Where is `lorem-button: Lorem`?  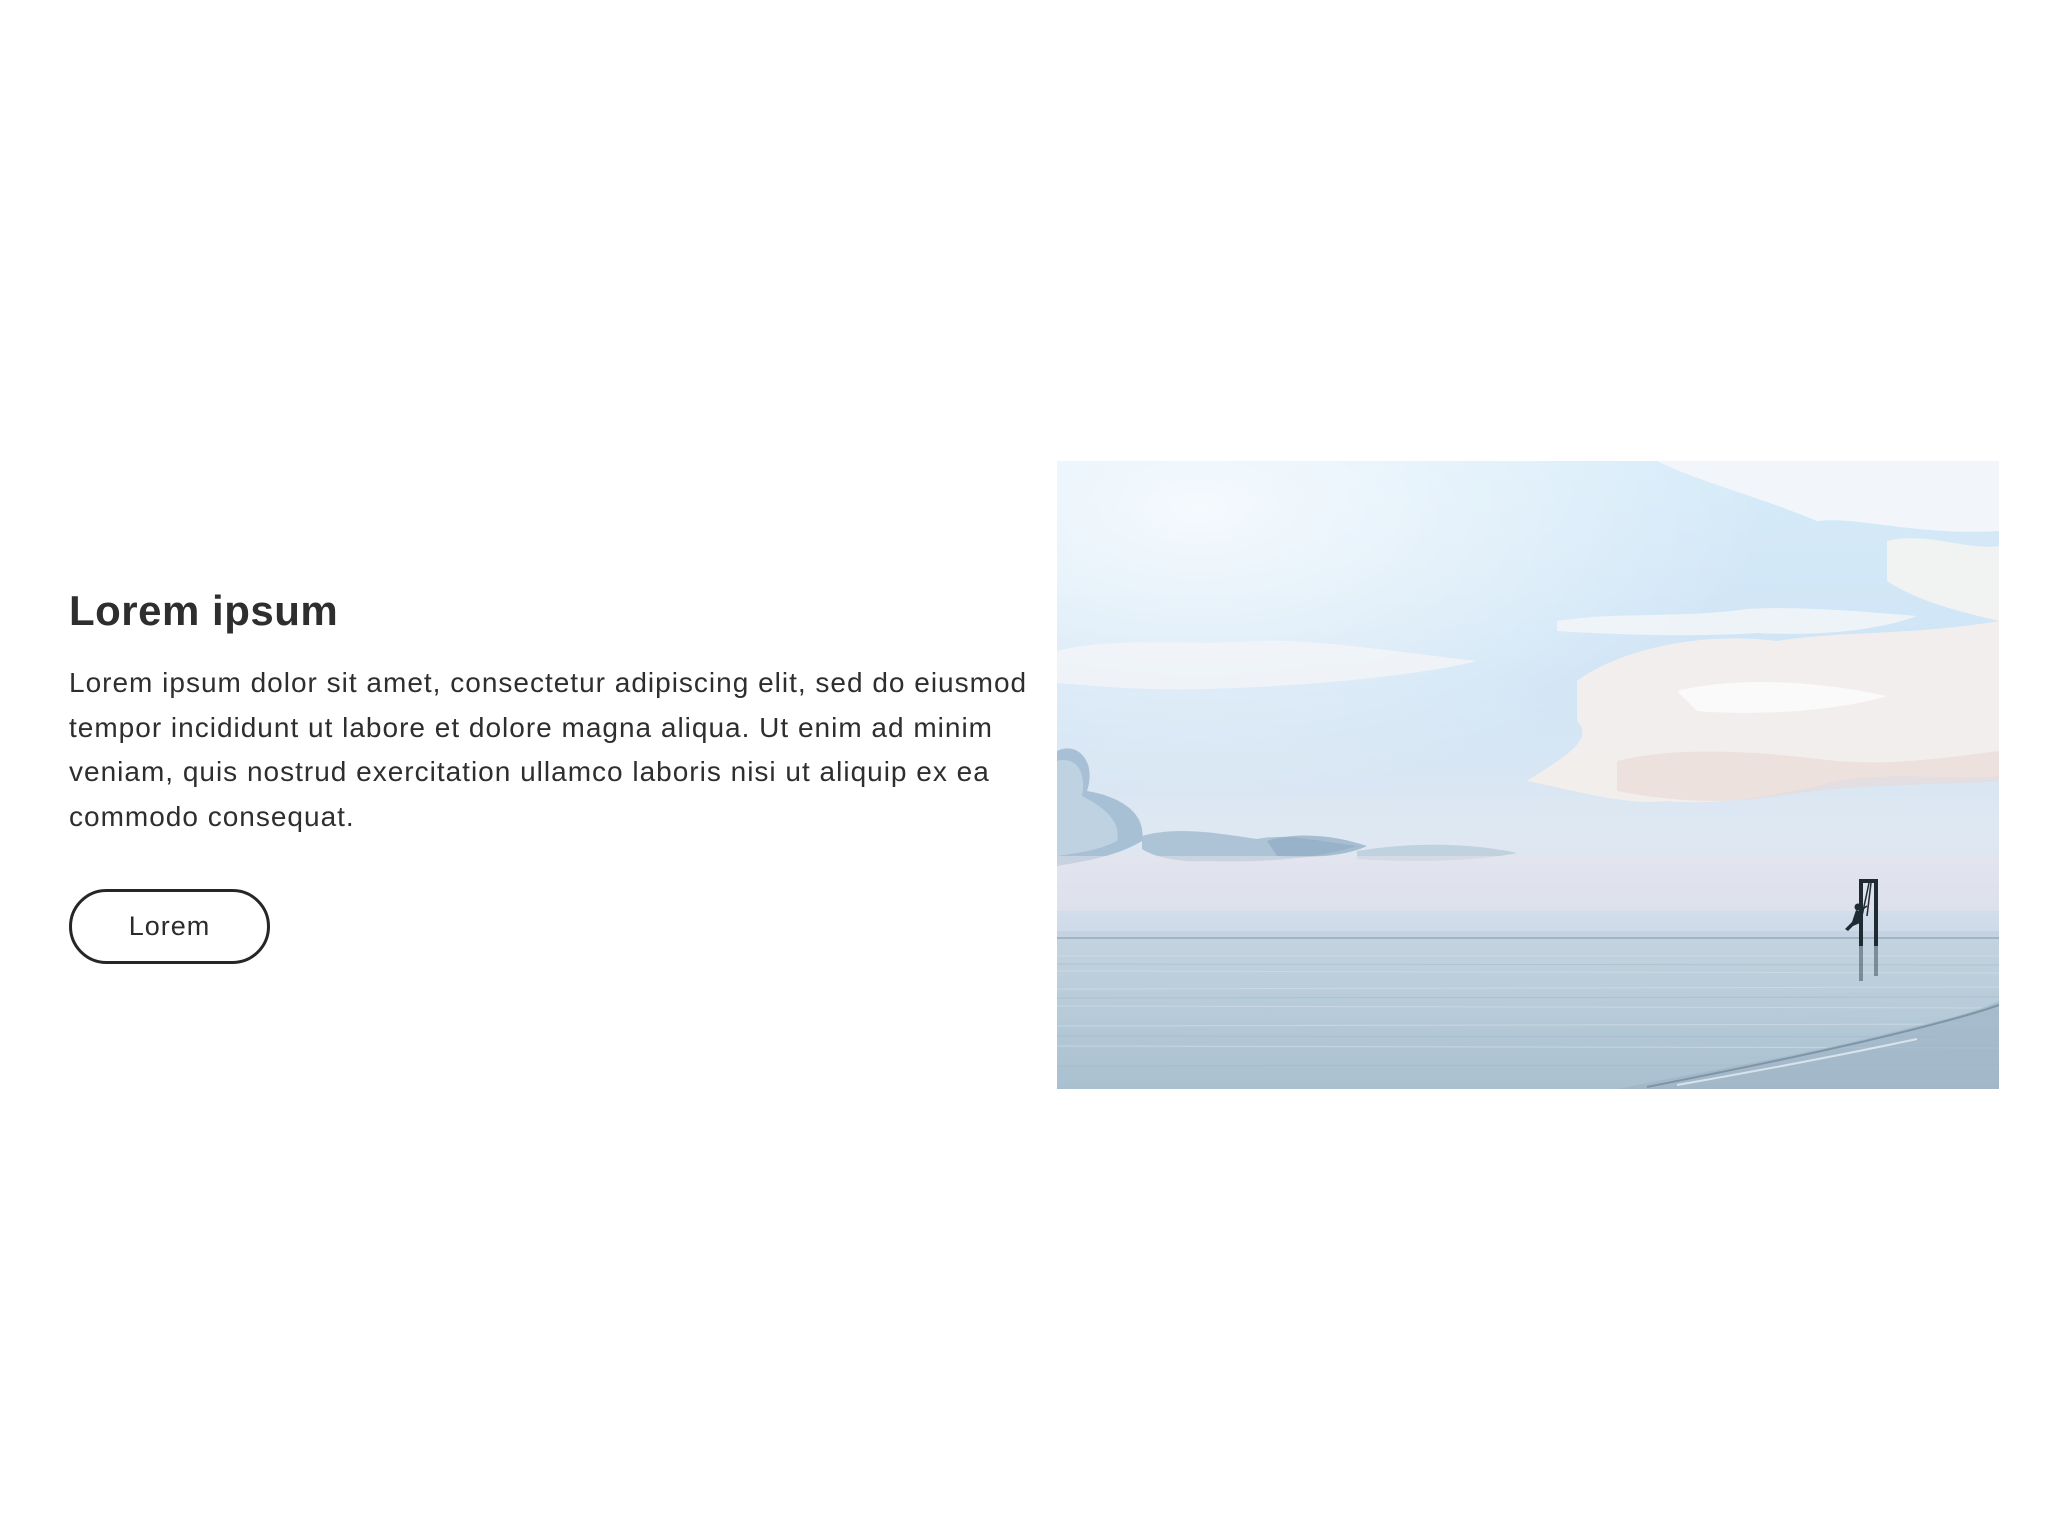 lorem-button: Lorem is located at coordinates (169, 926).